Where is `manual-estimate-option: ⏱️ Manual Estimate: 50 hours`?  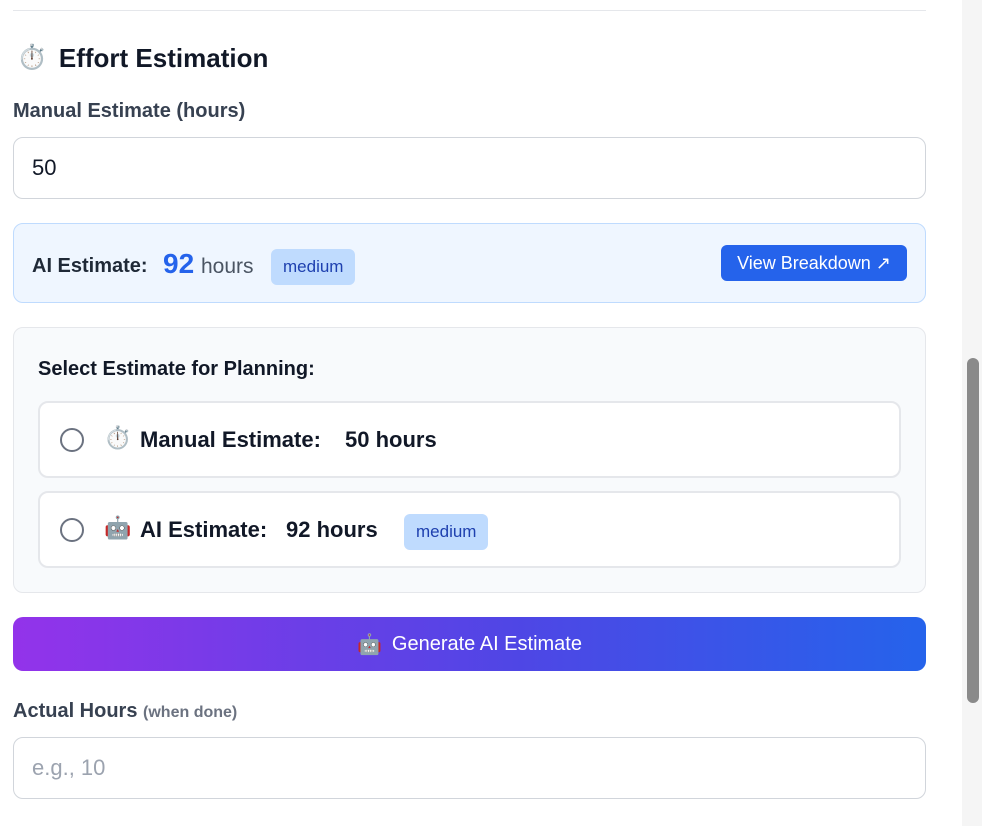
manual-estimate-option: ⏱️ Manual Estimate: 50 hours is located at coordinates (469, 439).